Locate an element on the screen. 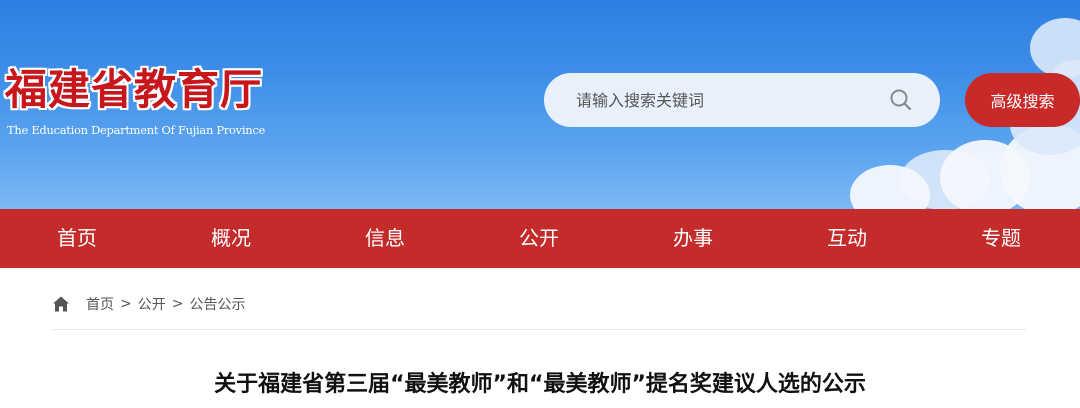 This screenshot has height=408, width=1080. search-input is located at coordinates (726, 100).